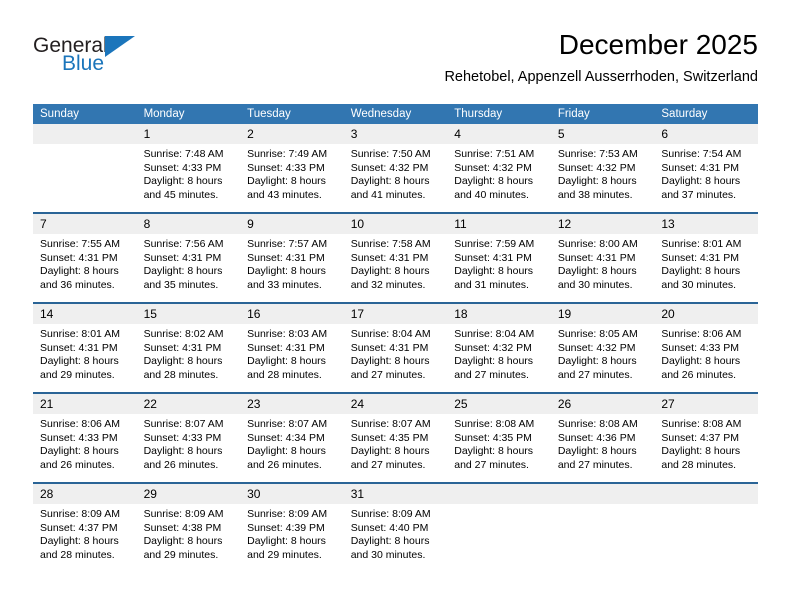 This screenshot has height=612, width=792. Describe the element at coordinates (287, 424) in the screenshot. I see `sunrise-text: Sunrise: 8:07 AM` at that location.